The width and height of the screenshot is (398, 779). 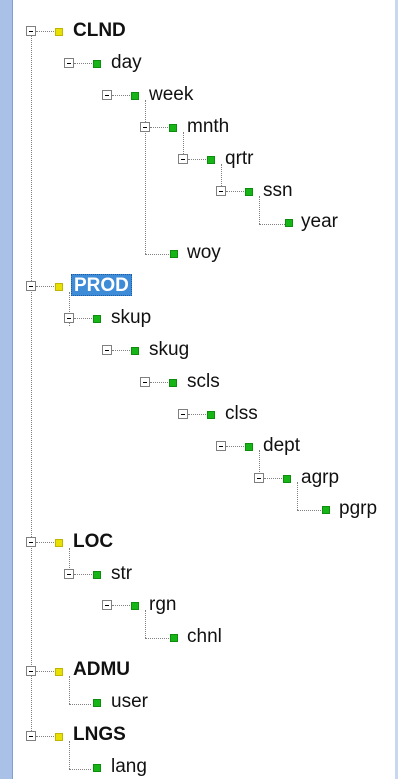 I want to click on tree-node-label: woy, so click(x=204, y=253).